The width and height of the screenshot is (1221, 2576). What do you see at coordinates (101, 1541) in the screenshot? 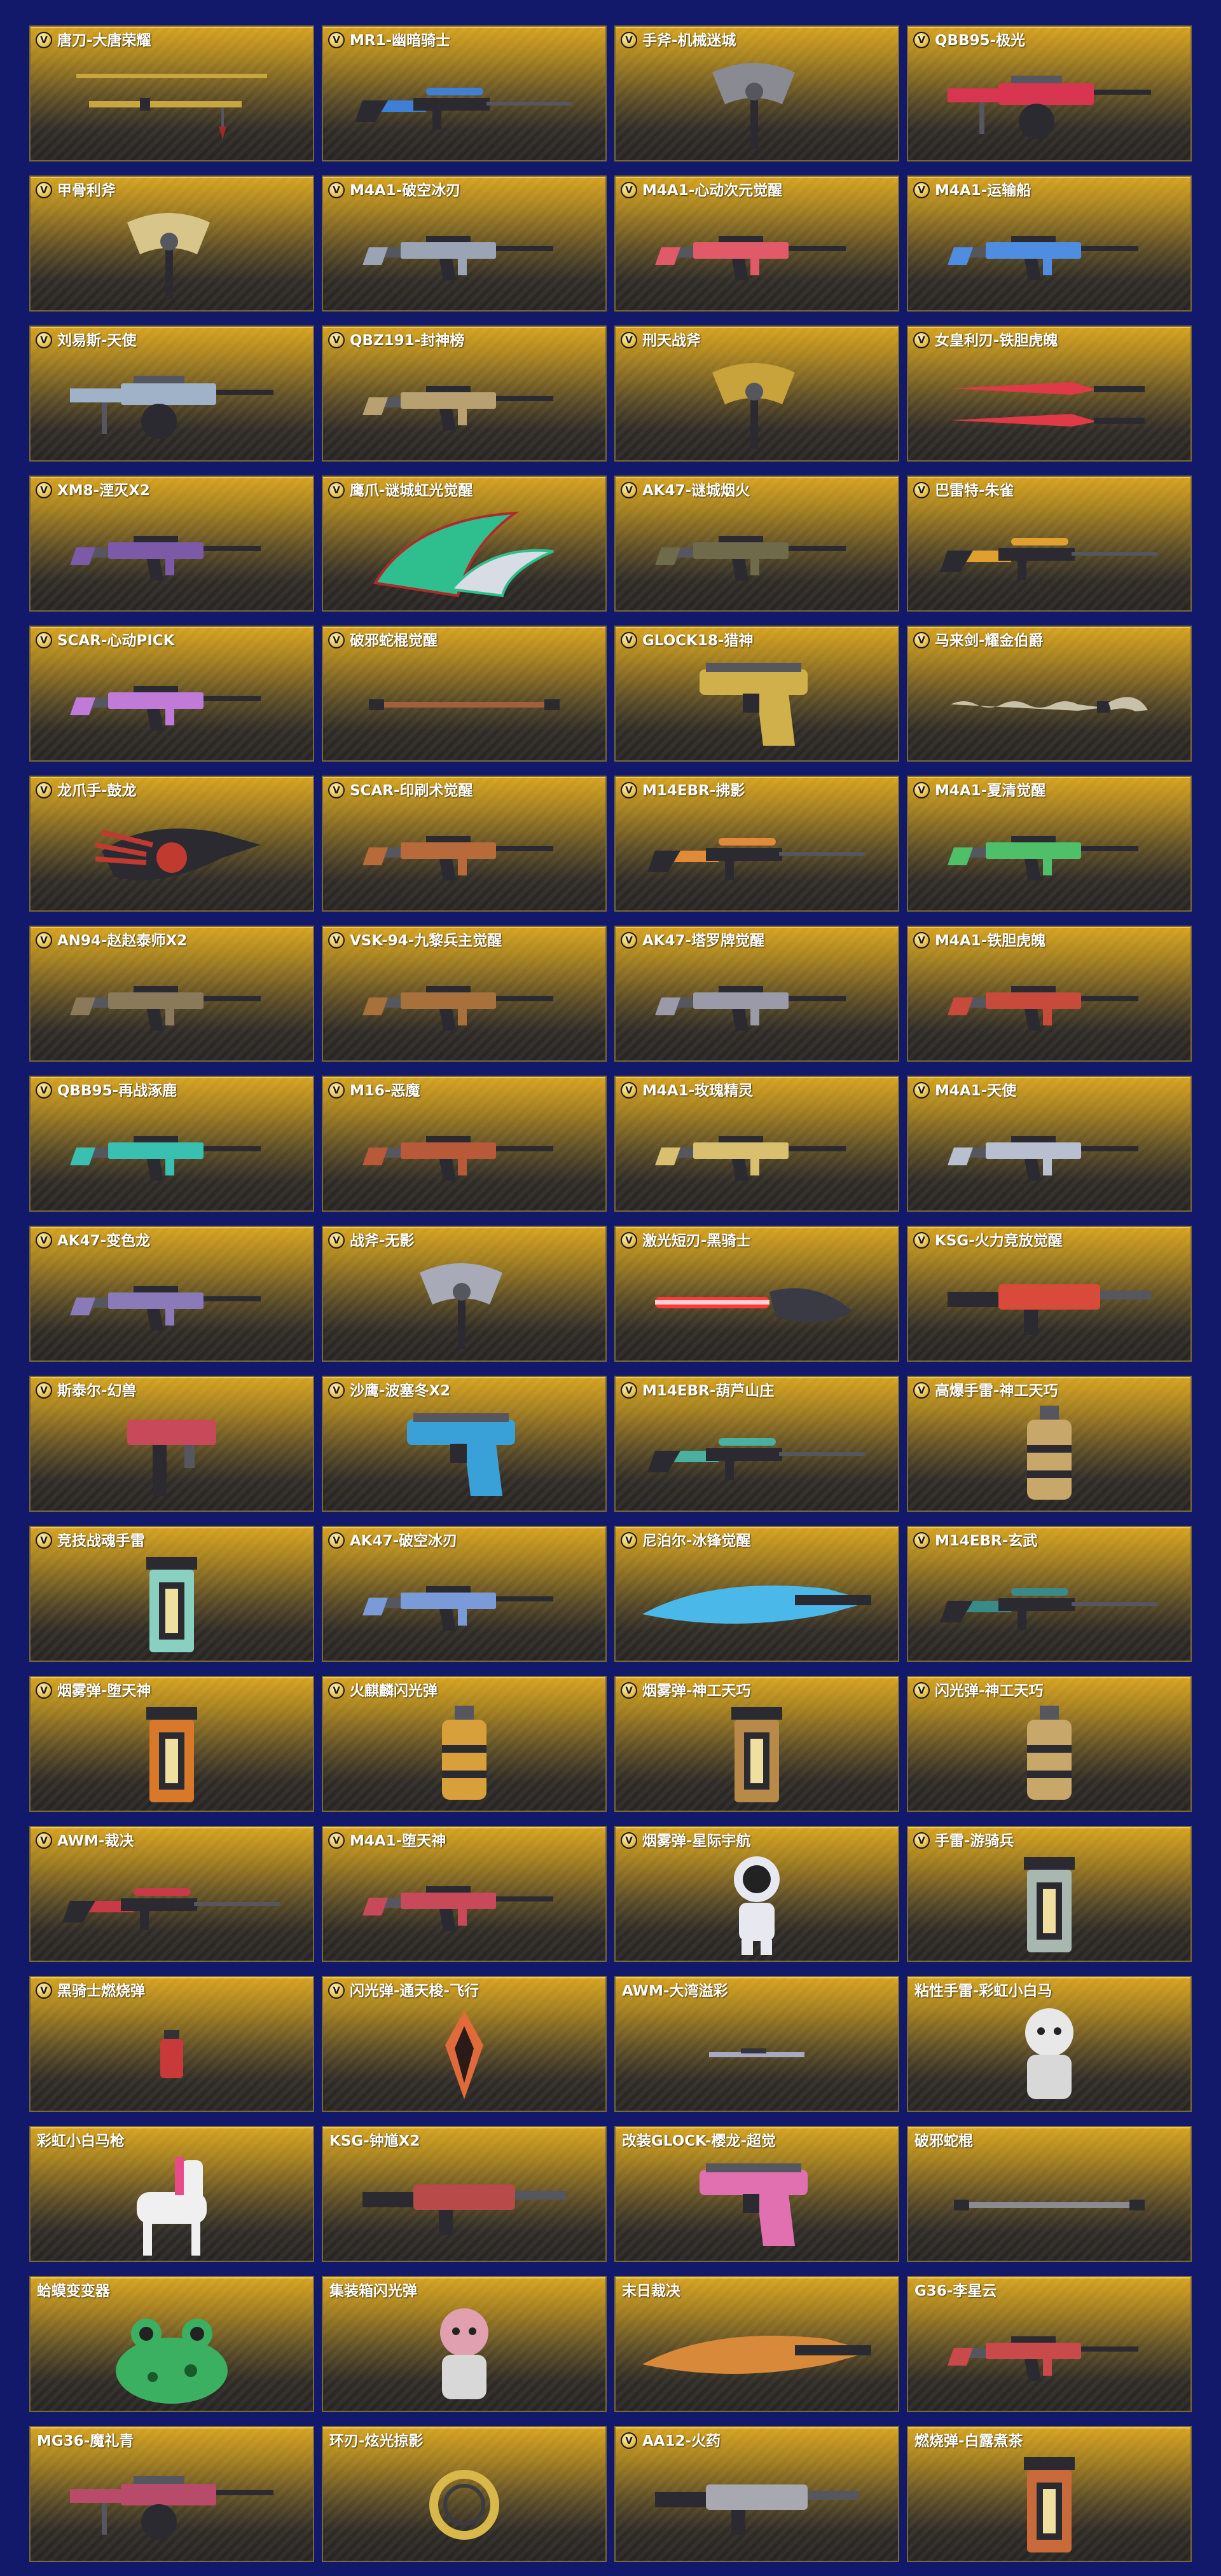
I see `item-name: 竞技战魂手雷` at bounding box center [101, 1541].